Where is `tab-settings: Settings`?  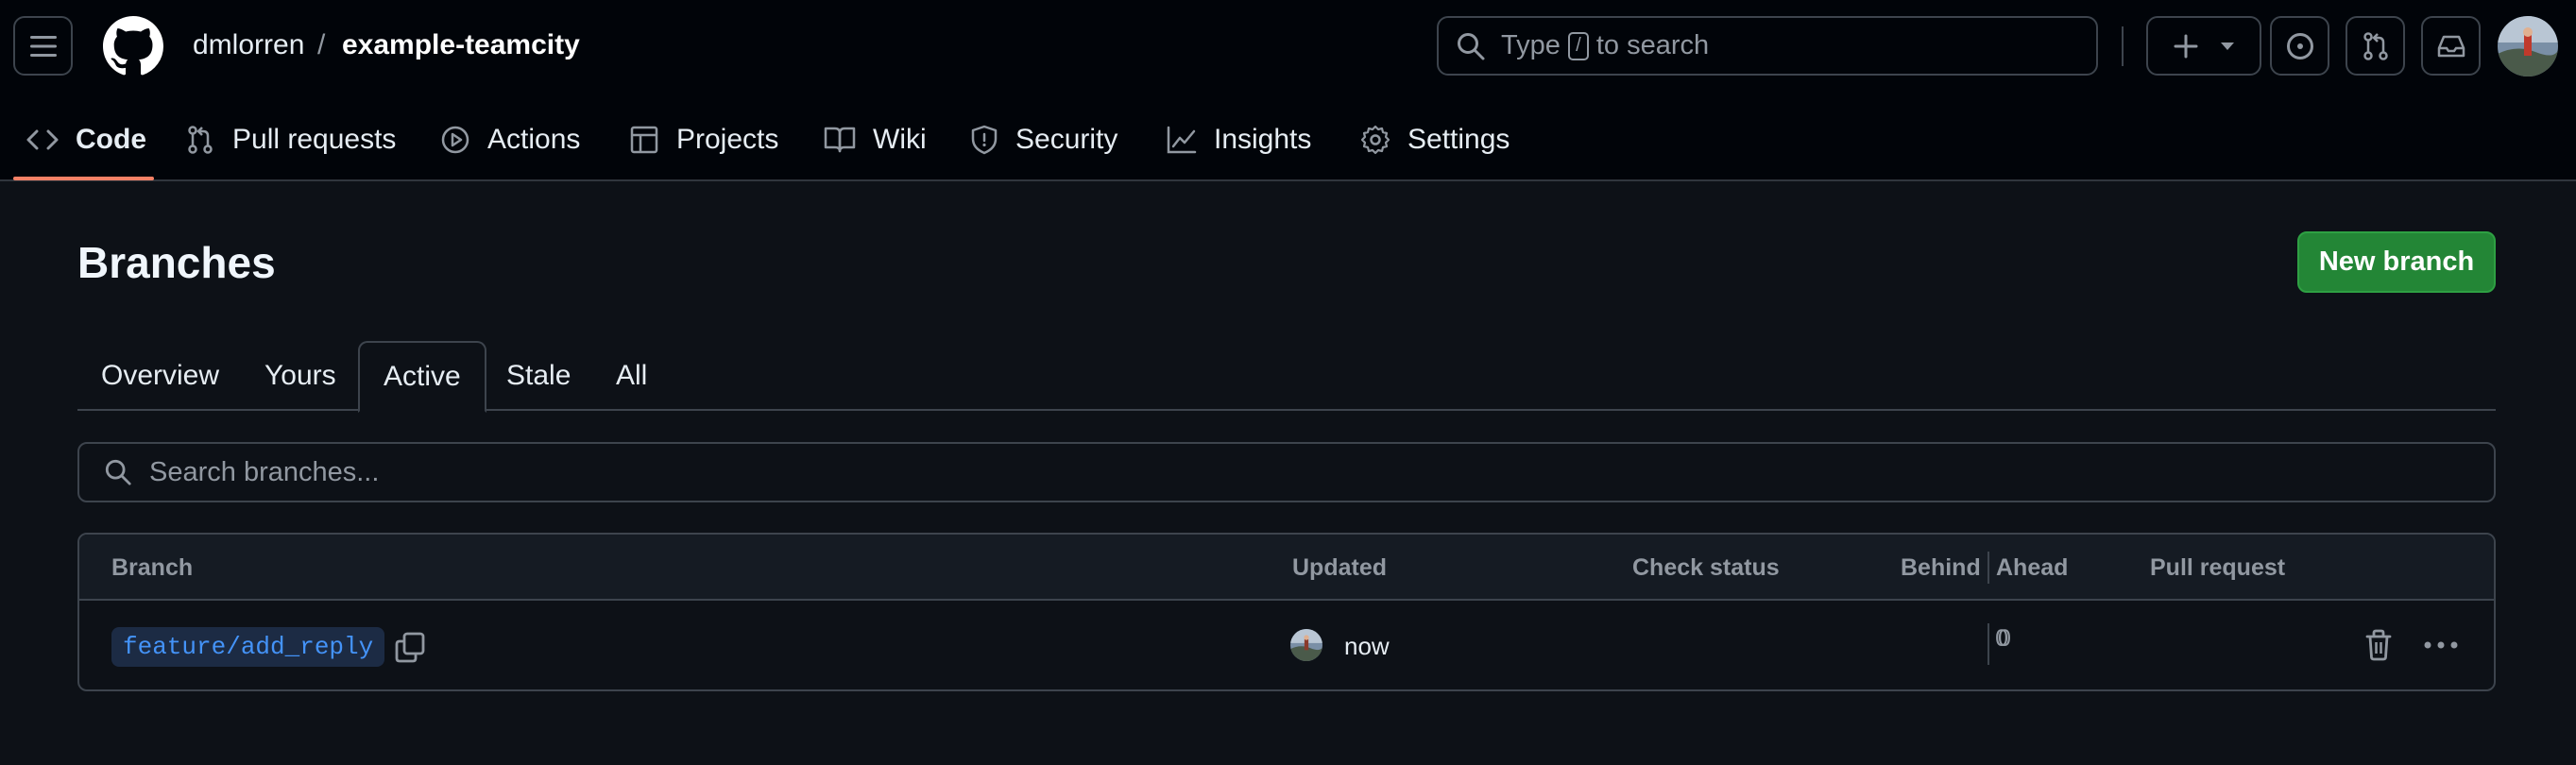 tab-settings: Settings is located at coordinates (1435, 140).